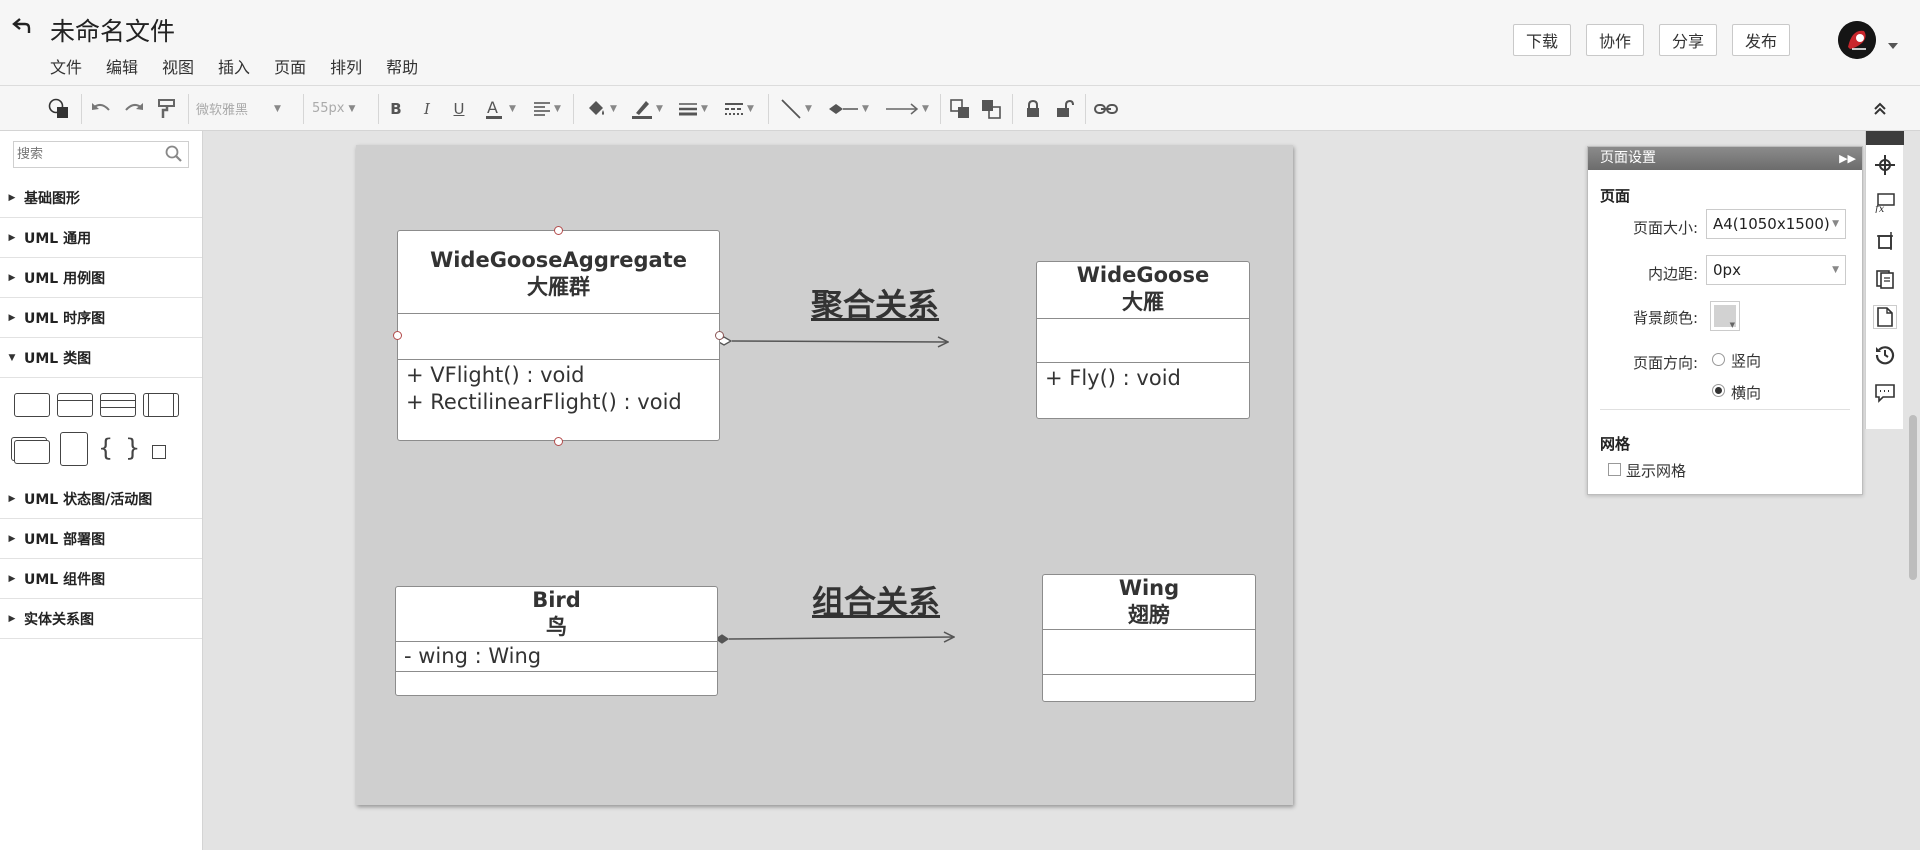 The height and width of the screenshot is (850, 1920). Describe the element at coordinates (342, 108) in the screenshot. I see `font-size-select: 55px ▼` at that location.